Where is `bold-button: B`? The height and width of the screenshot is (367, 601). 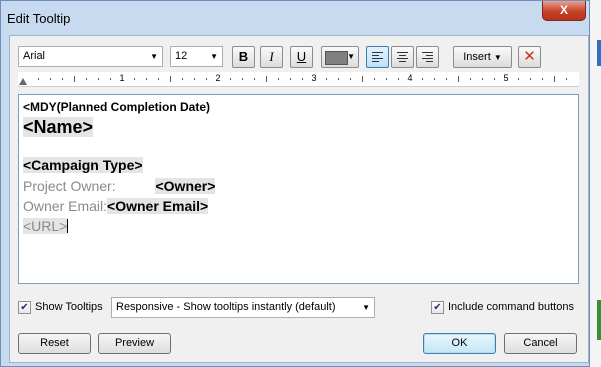
bold-button: B is located at coordinates (243, 57).